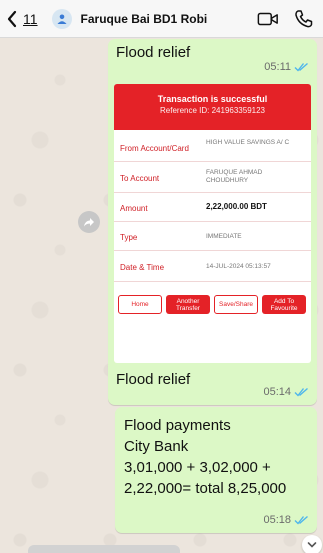 The height and width of the screenshot is (553, 323). I want to click on receipt-row: Type IMMEDIATE, so click(212, 237).